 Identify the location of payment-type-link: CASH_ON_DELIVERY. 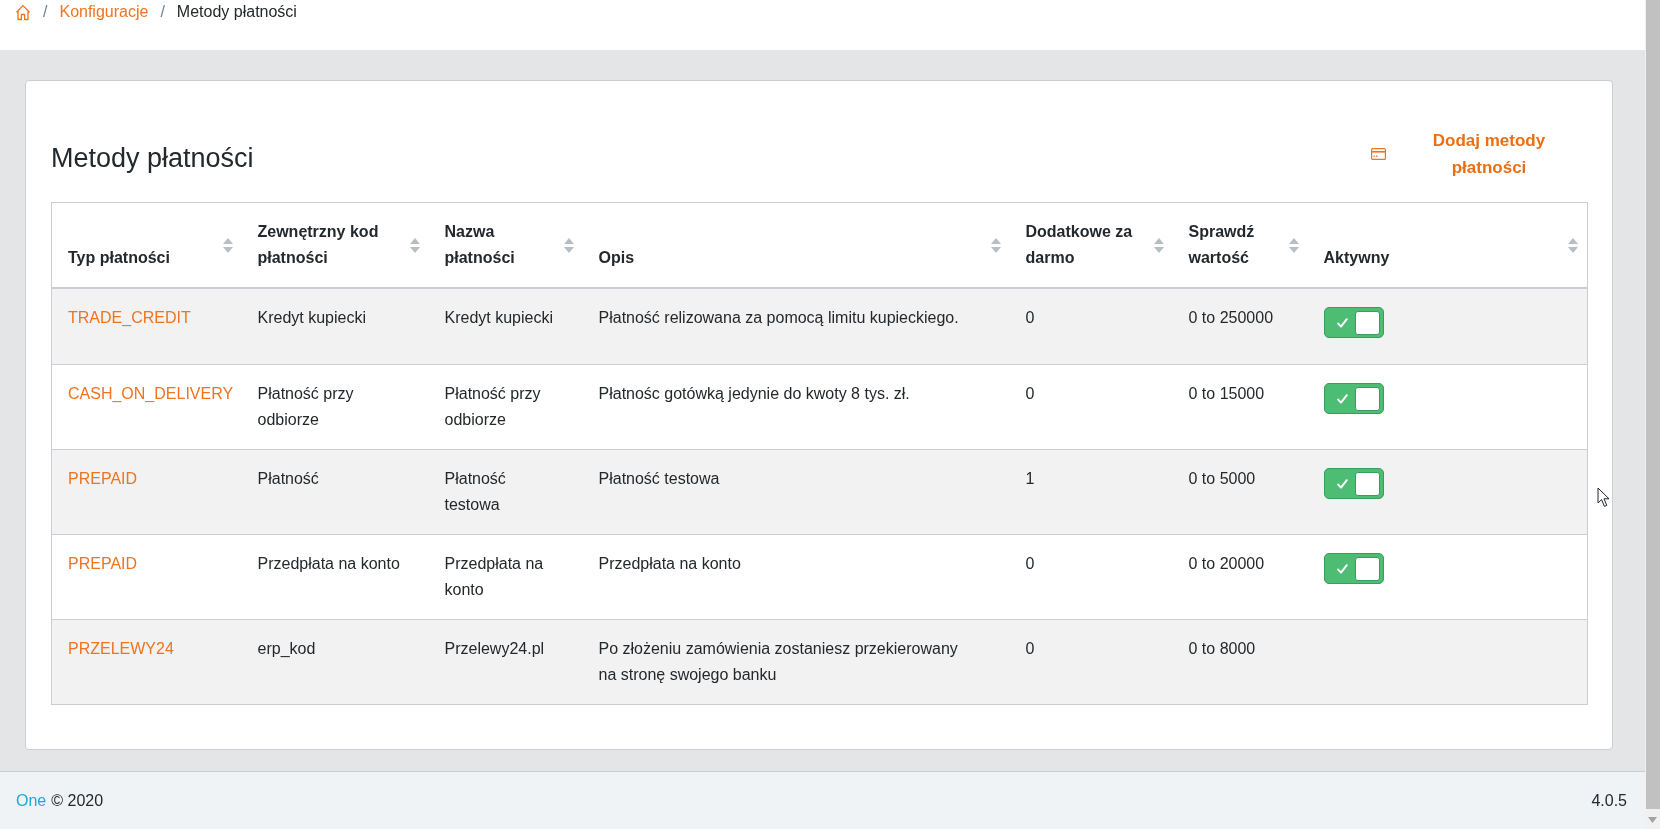
(151, 393).